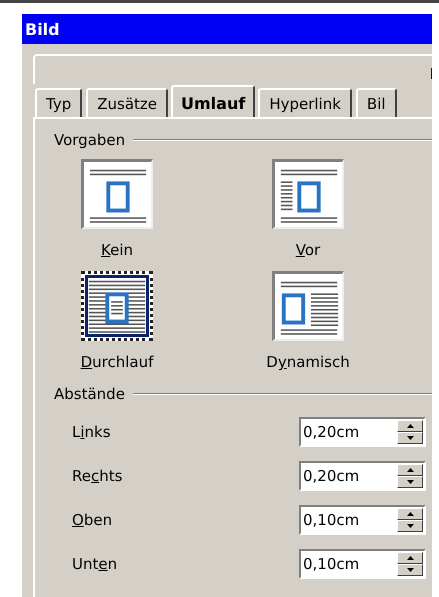  Describe the element at coordinates (308, 362) in the screenshot. I see `option-label: Dynamisch` at that location.